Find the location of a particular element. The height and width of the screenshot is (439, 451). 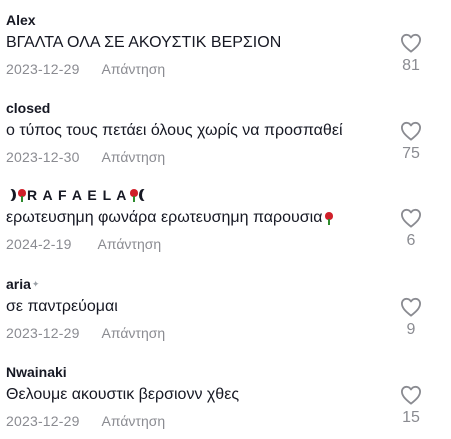

comment-username: Alex is located at coordinates (21, 20).